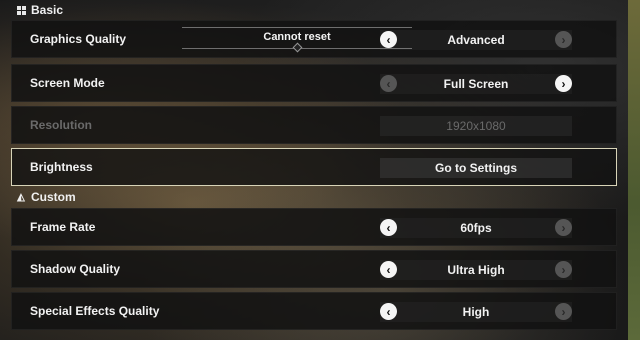 The width and height of the screenshot is (640, 340). I want to click on special-effects-quality-selector: ‹ High ›, so click(476, 312).